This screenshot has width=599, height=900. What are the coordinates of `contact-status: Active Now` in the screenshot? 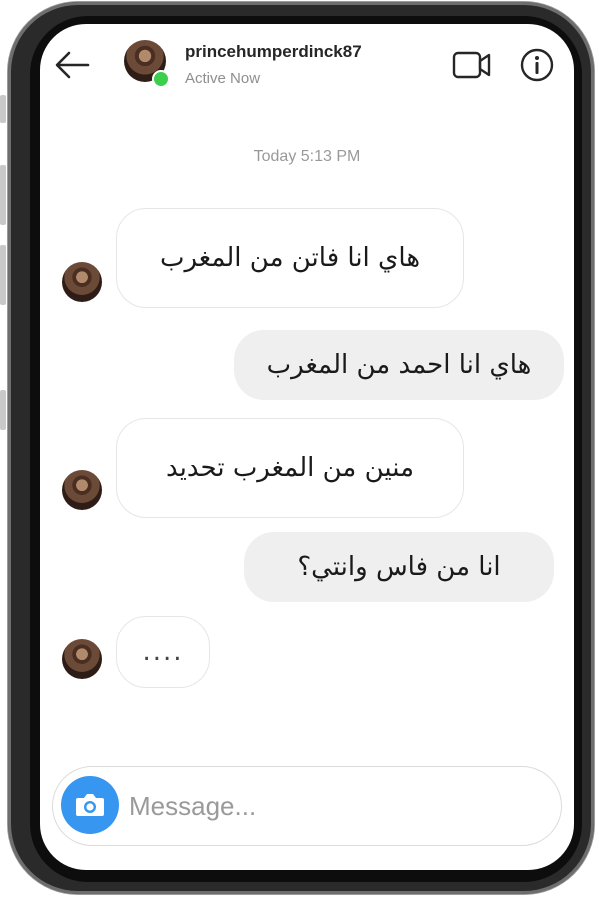 It's located at (223, 78).